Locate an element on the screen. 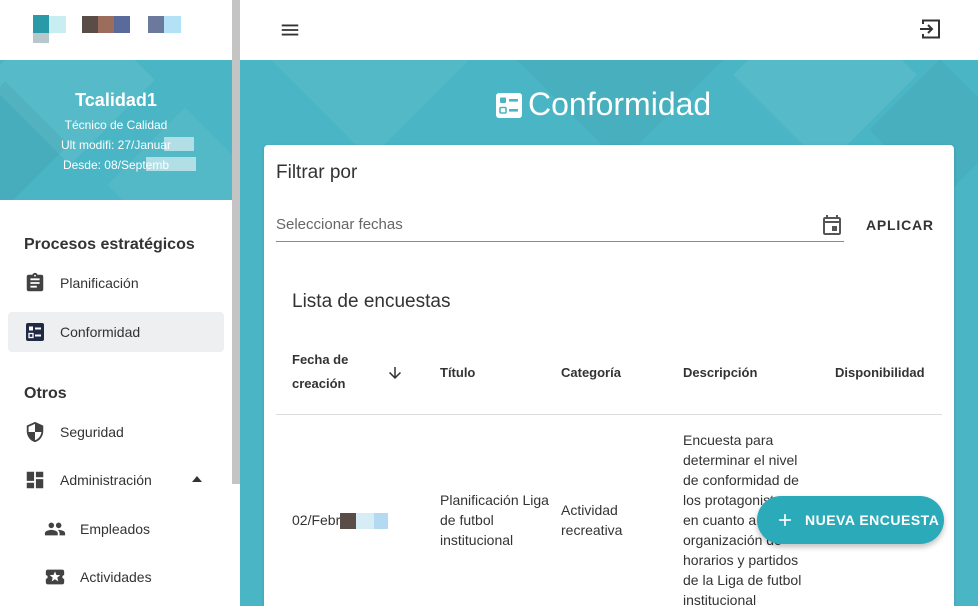 The image size is (978, 606). filter-title: Filtrar por is located at coordinates (317, 172).